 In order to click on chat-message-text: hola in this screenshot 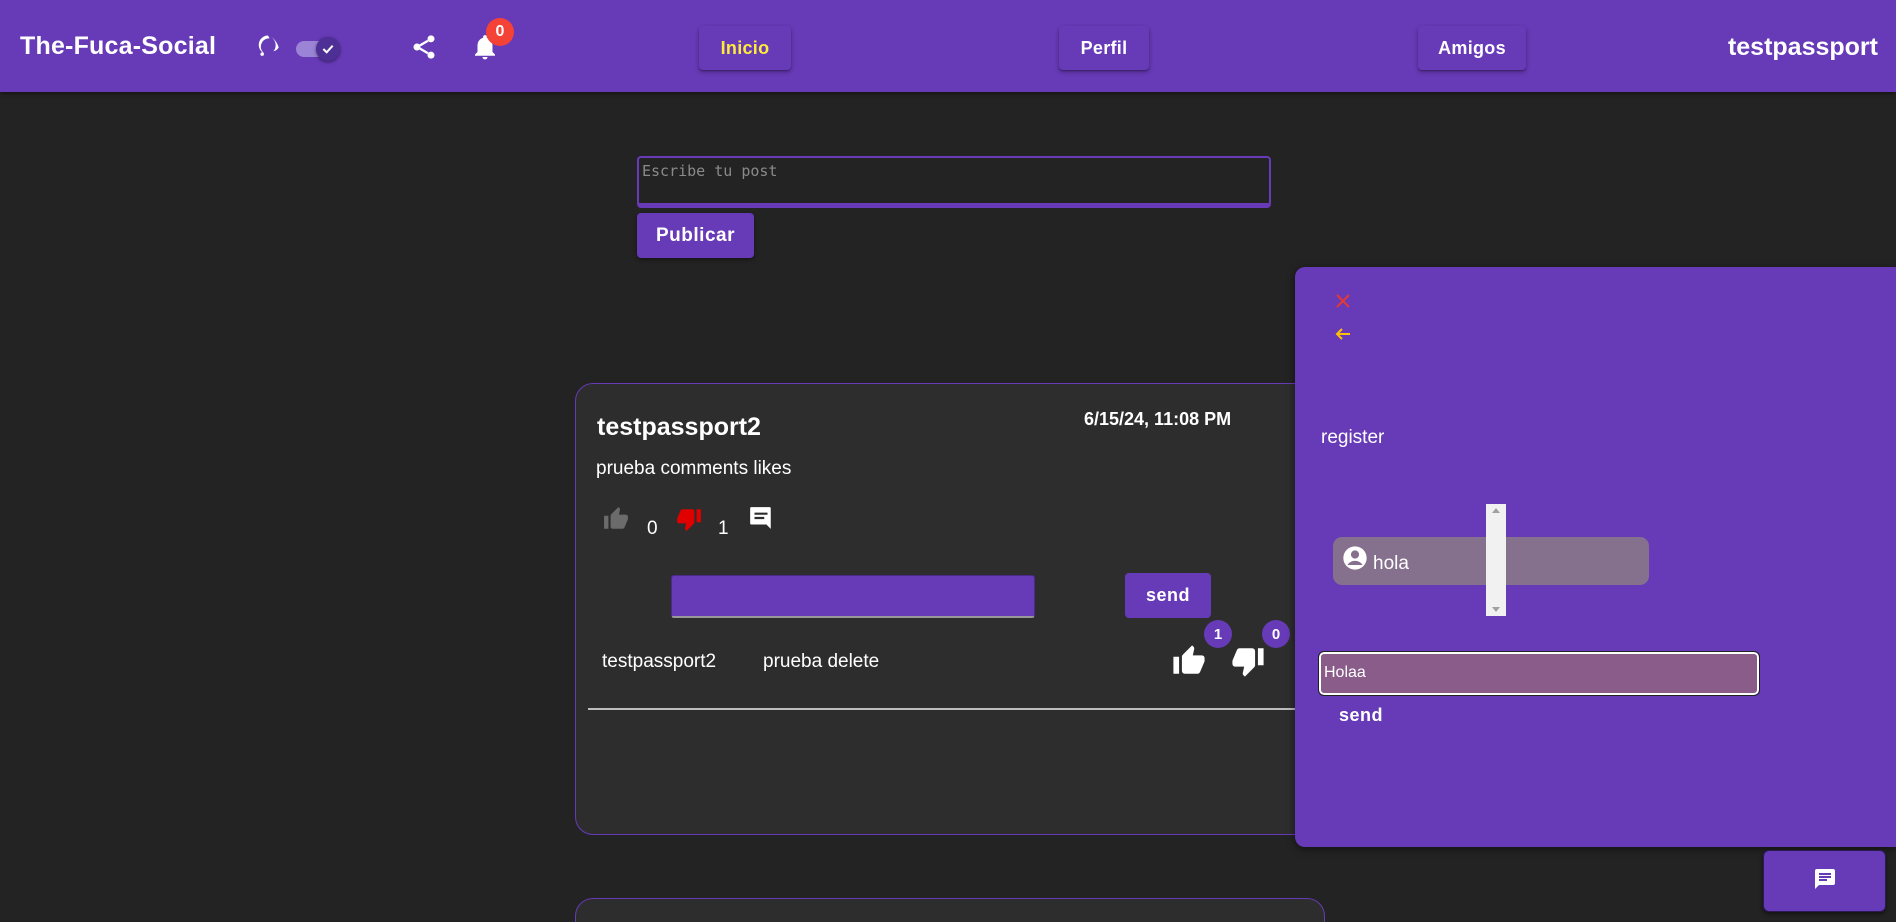, I will do `click(1391, 563)`.